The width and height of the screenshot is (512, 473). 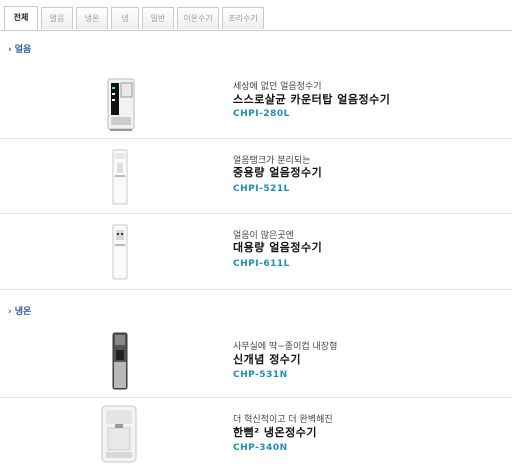 What do you see at coordinates (277, 247) in the screenshot?
I see `product-name: 대용량 얼음정수기` at bounding box center [277, 247].